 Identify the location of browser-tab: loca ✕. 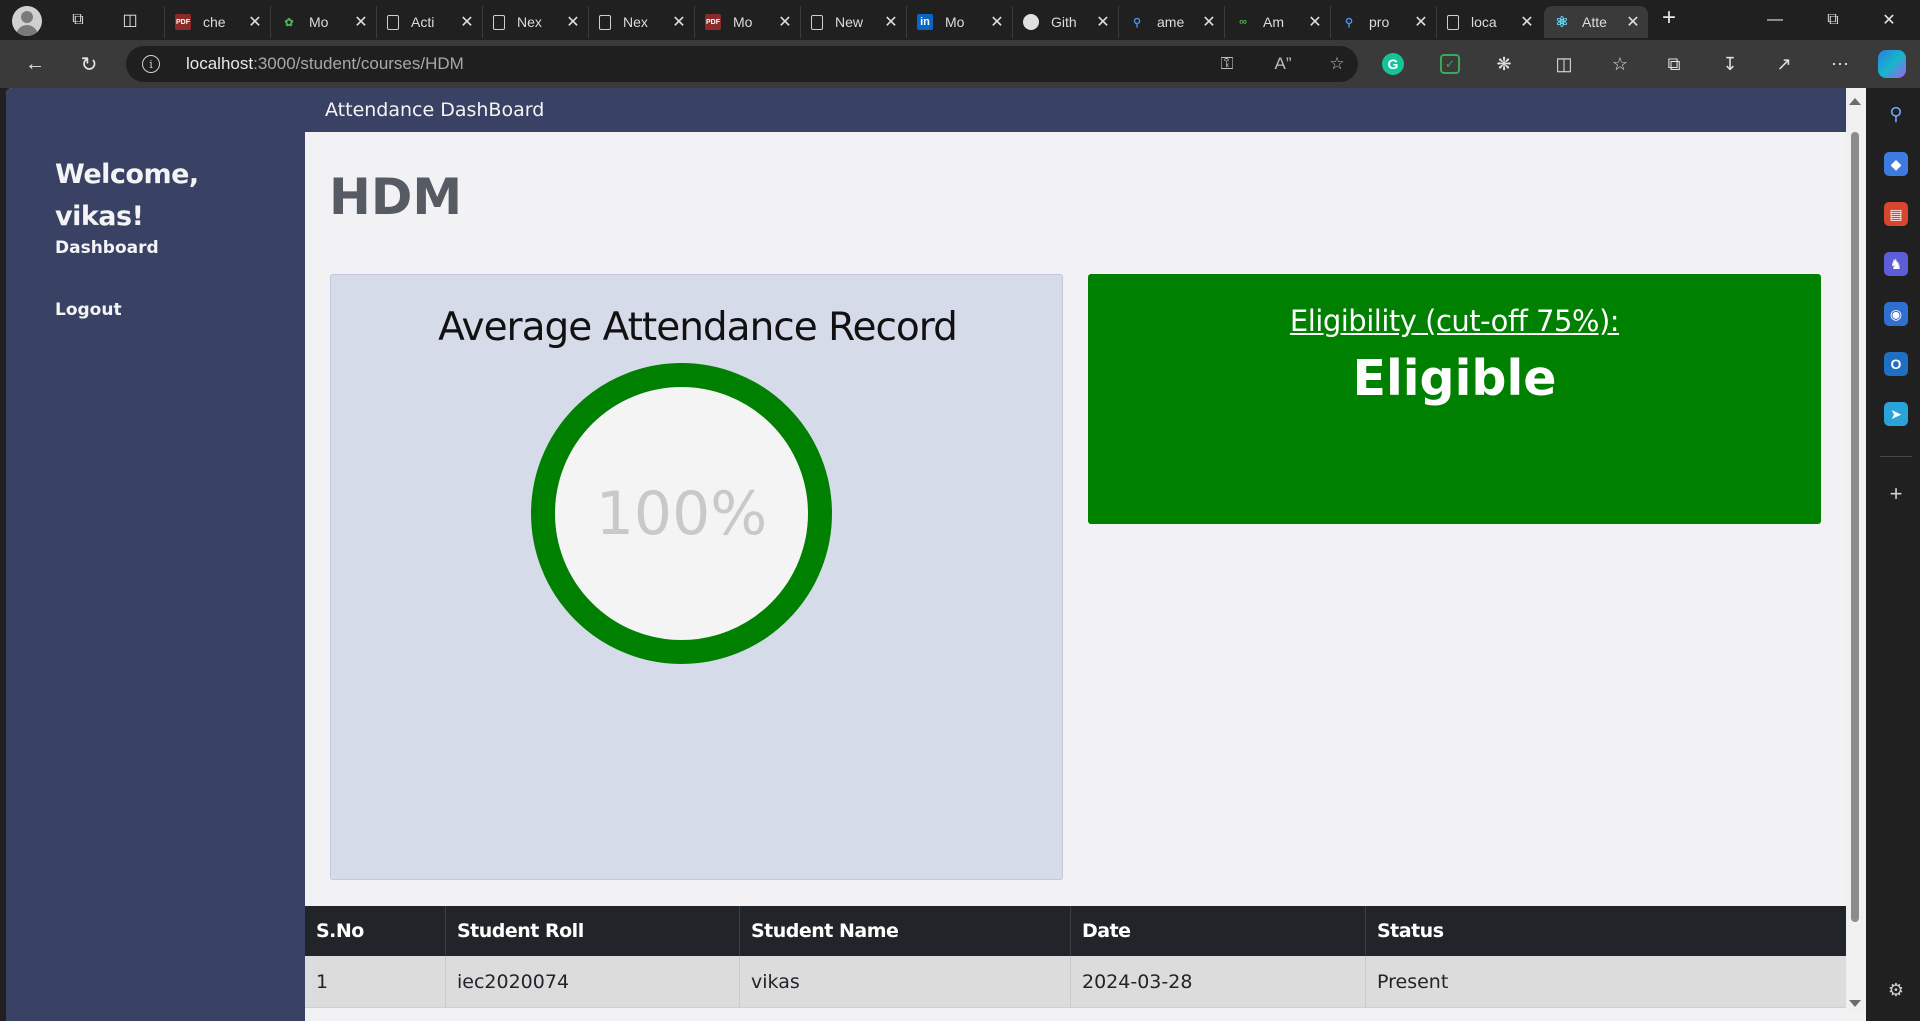
(1489, 22).